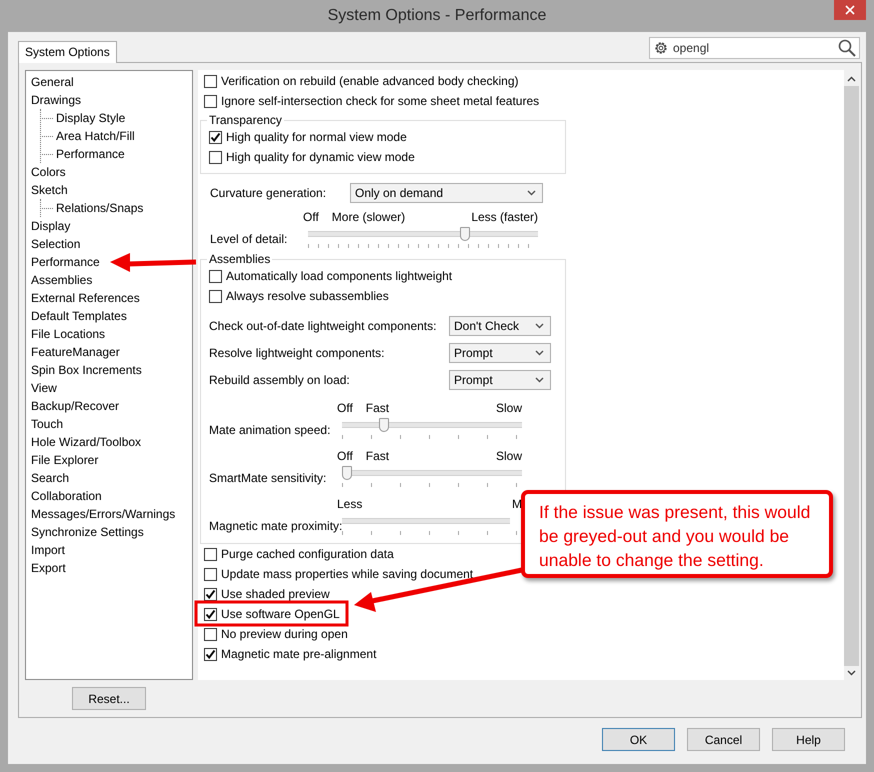 This screenshot has height=772, width=874. Describe the element at coordinates (504, 217) in the screenshot. I see `slider-mark-label: Less (faster)` at that location.